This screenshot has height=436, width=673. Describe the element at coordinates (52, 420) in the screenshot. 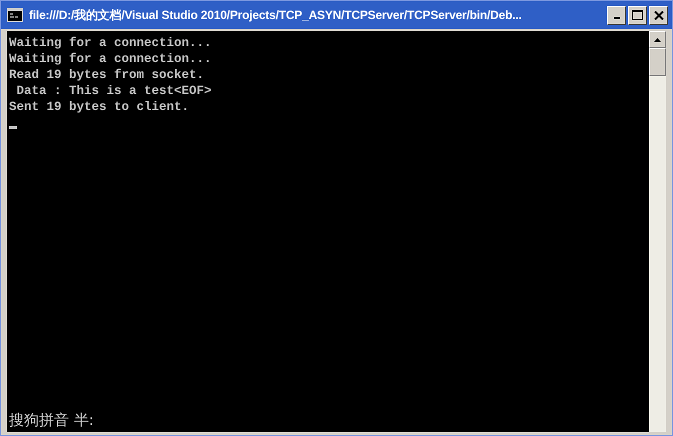

I see `ime-status: 搜狗拼音 半:` at that location.